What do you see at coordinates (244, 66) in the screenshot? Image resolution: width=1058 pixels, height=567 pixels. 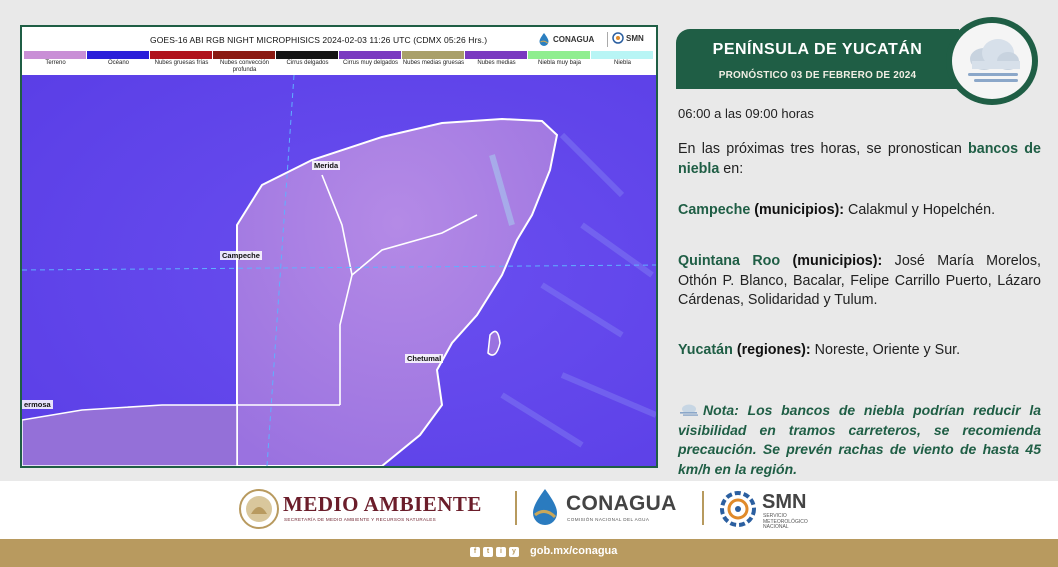 I see `legend-label: Nubes convección profunda` at bounding box center [244, 66].